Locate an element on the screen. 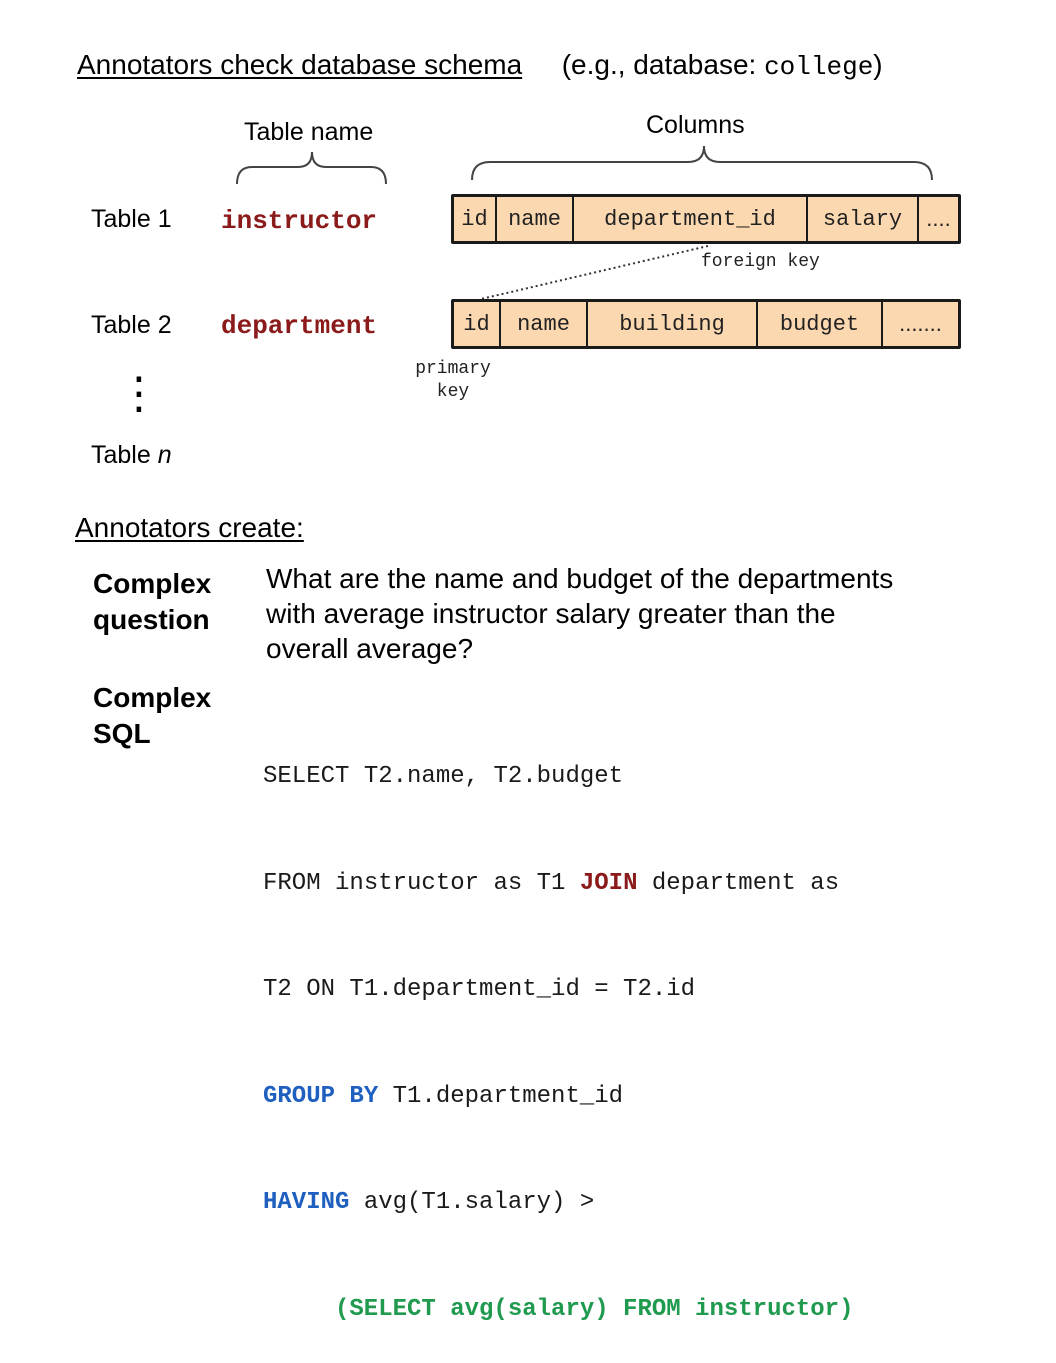 The width and height of the screenshot is (1056, 1363). vertical-ellipsis: ⋮ is located at coordinates (139, 393).